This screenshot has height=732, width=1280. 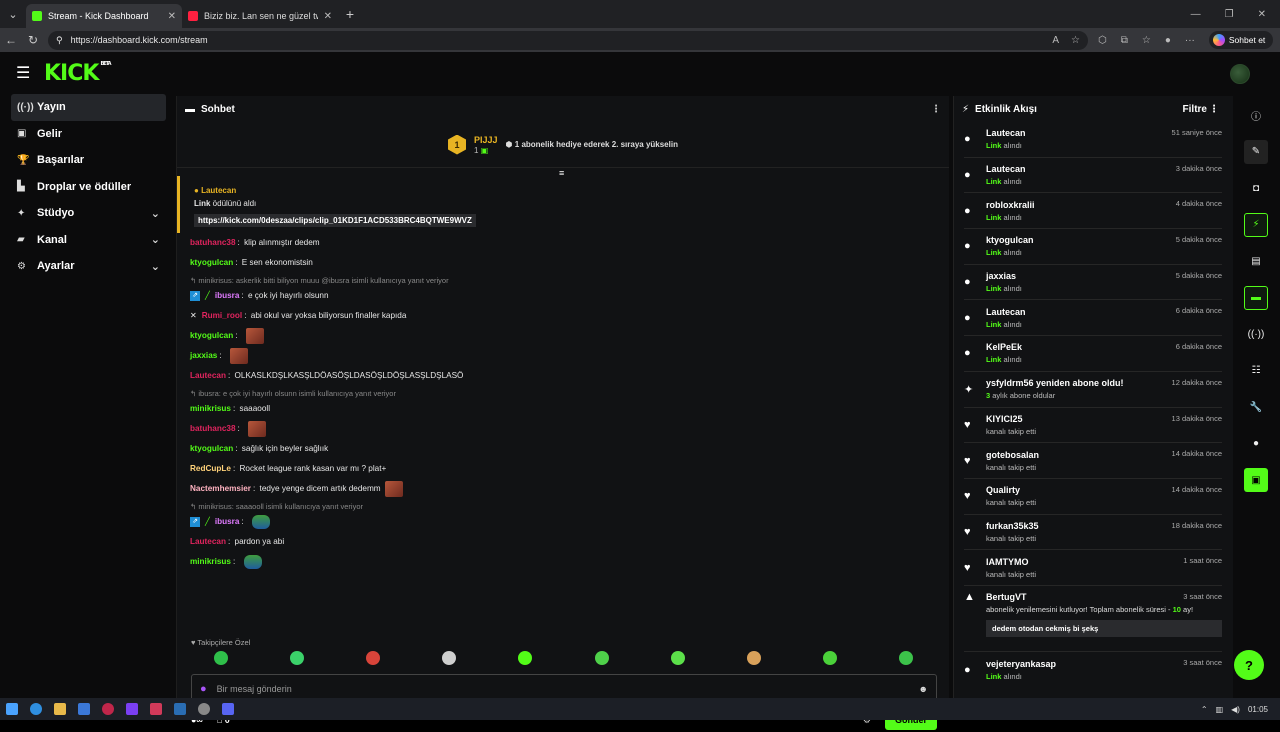 I want to click on chat-username: RedCupLe, so click(x=210, y=469).